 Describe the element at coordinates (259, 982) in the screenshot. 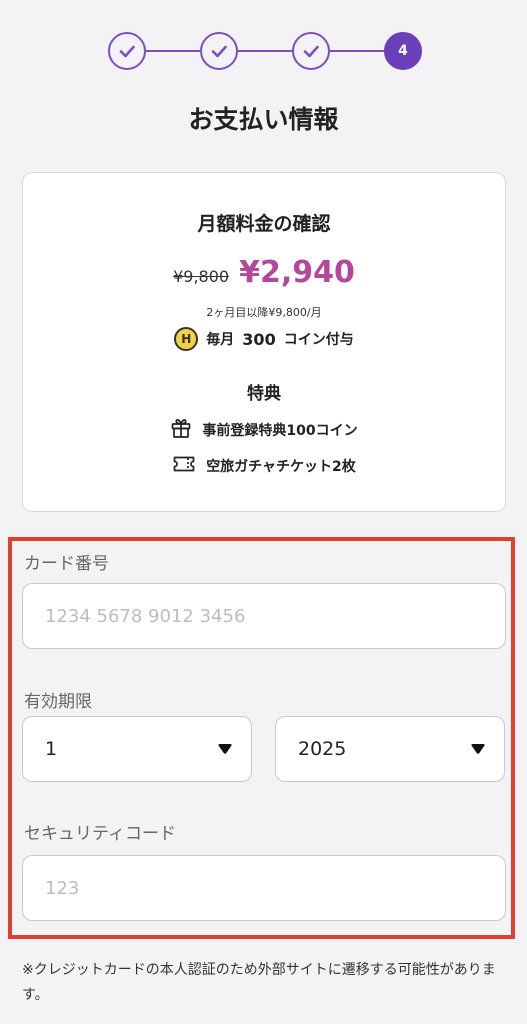

I see `redirect-note: ※クレジットカードの本人認証のため外部サイトに遷移する可能性があります。` at that location.